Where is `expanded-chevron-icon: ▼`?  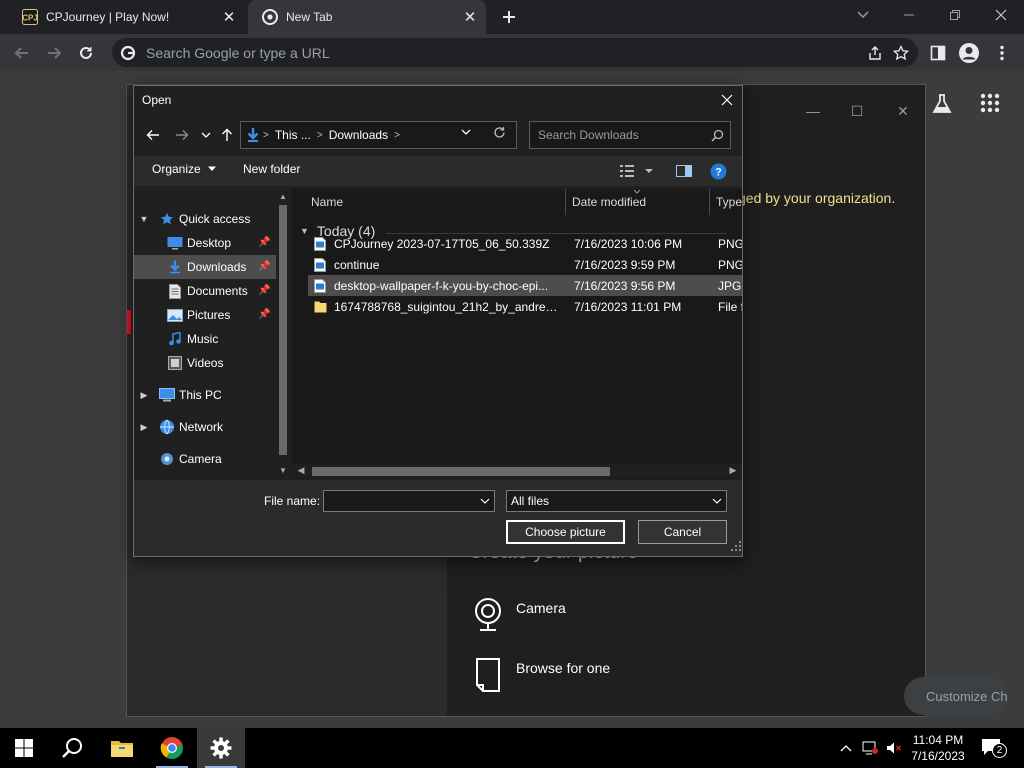
expanded-chevron-icon: ▼ is located at coordinates (144, 219).